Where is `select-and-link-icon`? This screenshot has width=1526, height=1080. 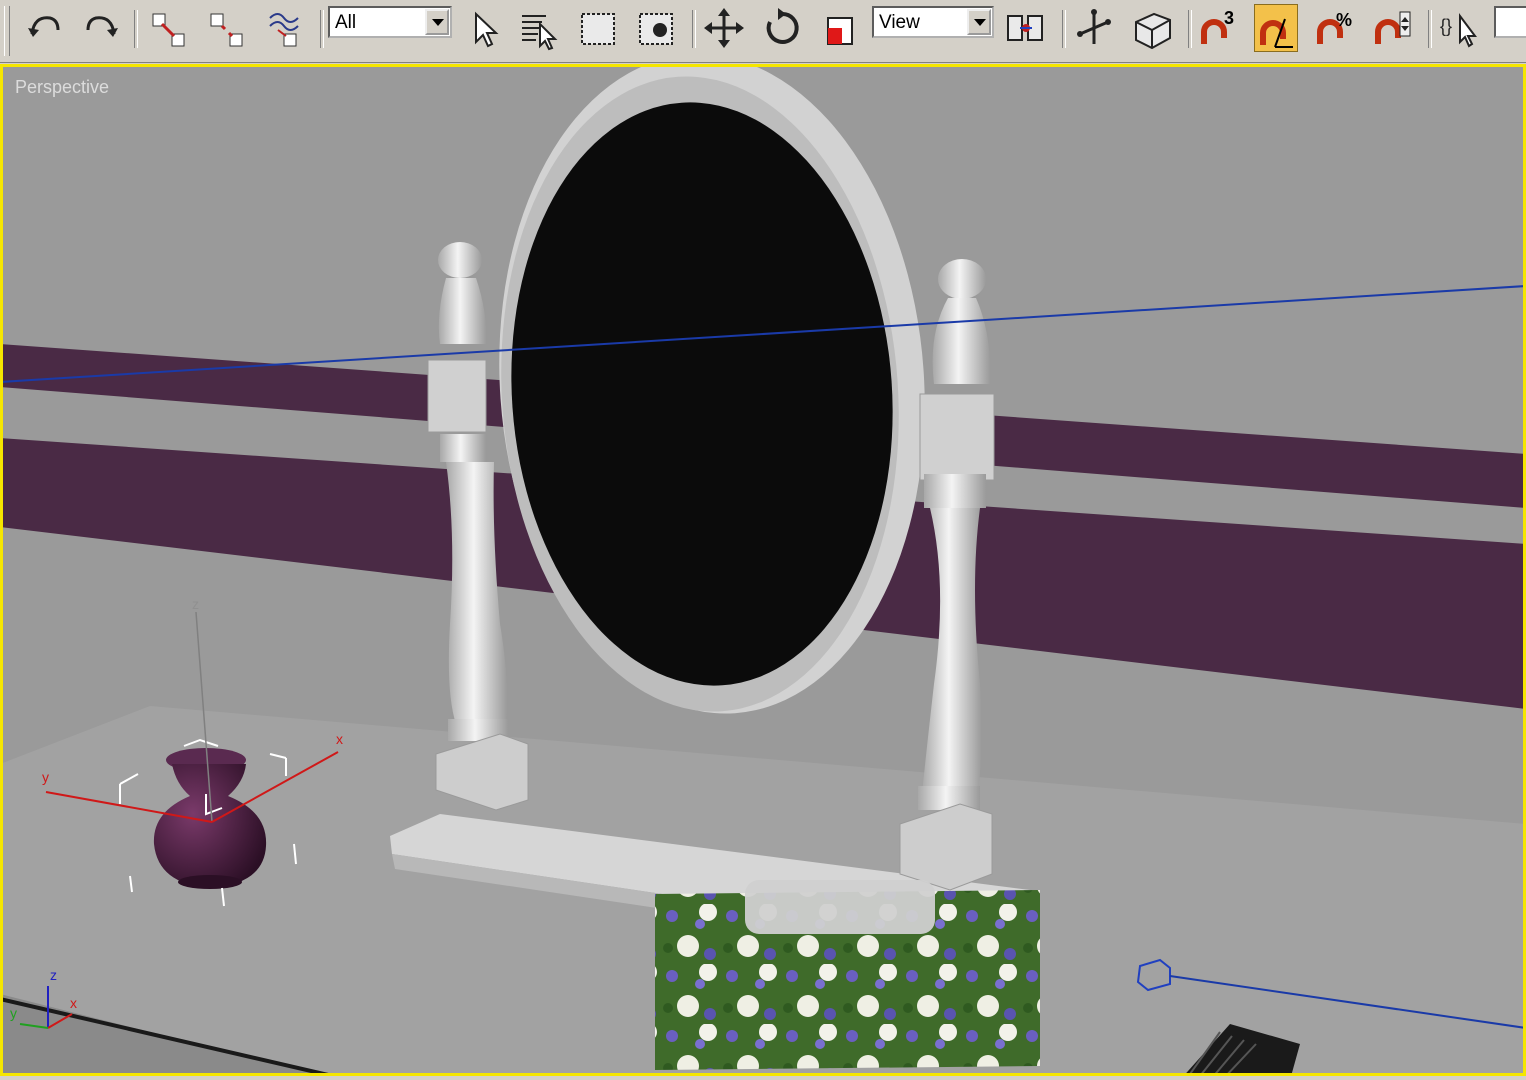
select-and-link-icon is located at coordinates (168, 30).